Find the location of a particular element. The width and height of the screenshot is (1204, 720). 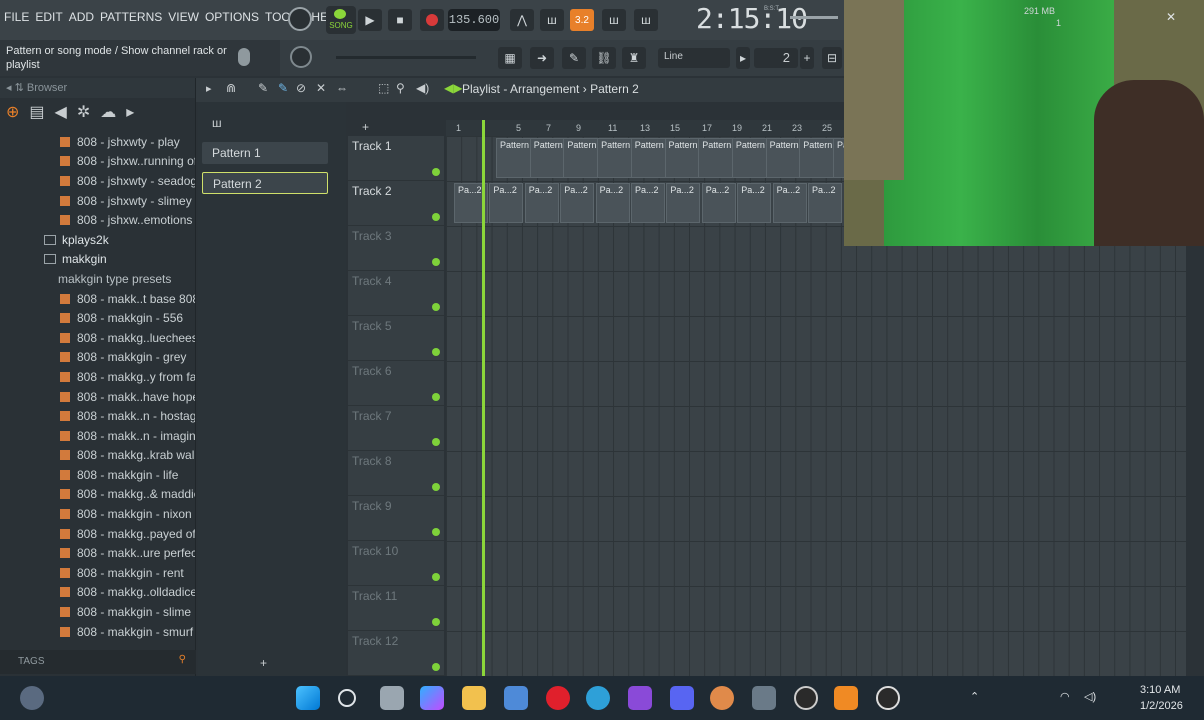

tray-volume-icon: ◁) is located at coordinates (1090, 696).